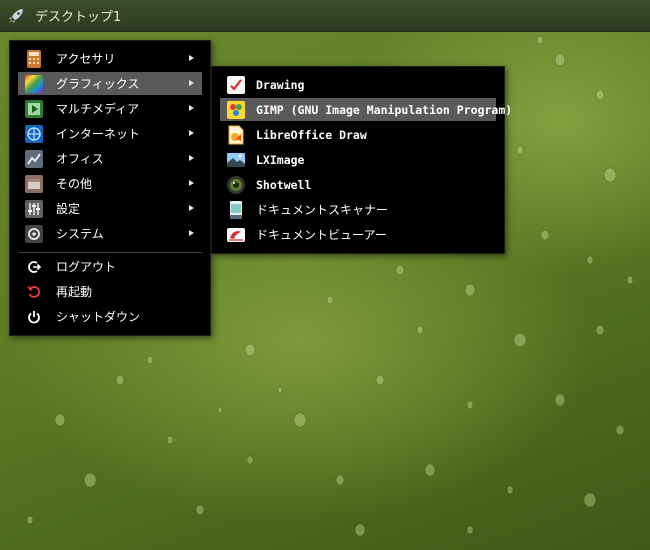 The image size is (650, 550). Describe the element at coordinates (236, 184) in the screenshot. I see `shotwell-icon` at that location.